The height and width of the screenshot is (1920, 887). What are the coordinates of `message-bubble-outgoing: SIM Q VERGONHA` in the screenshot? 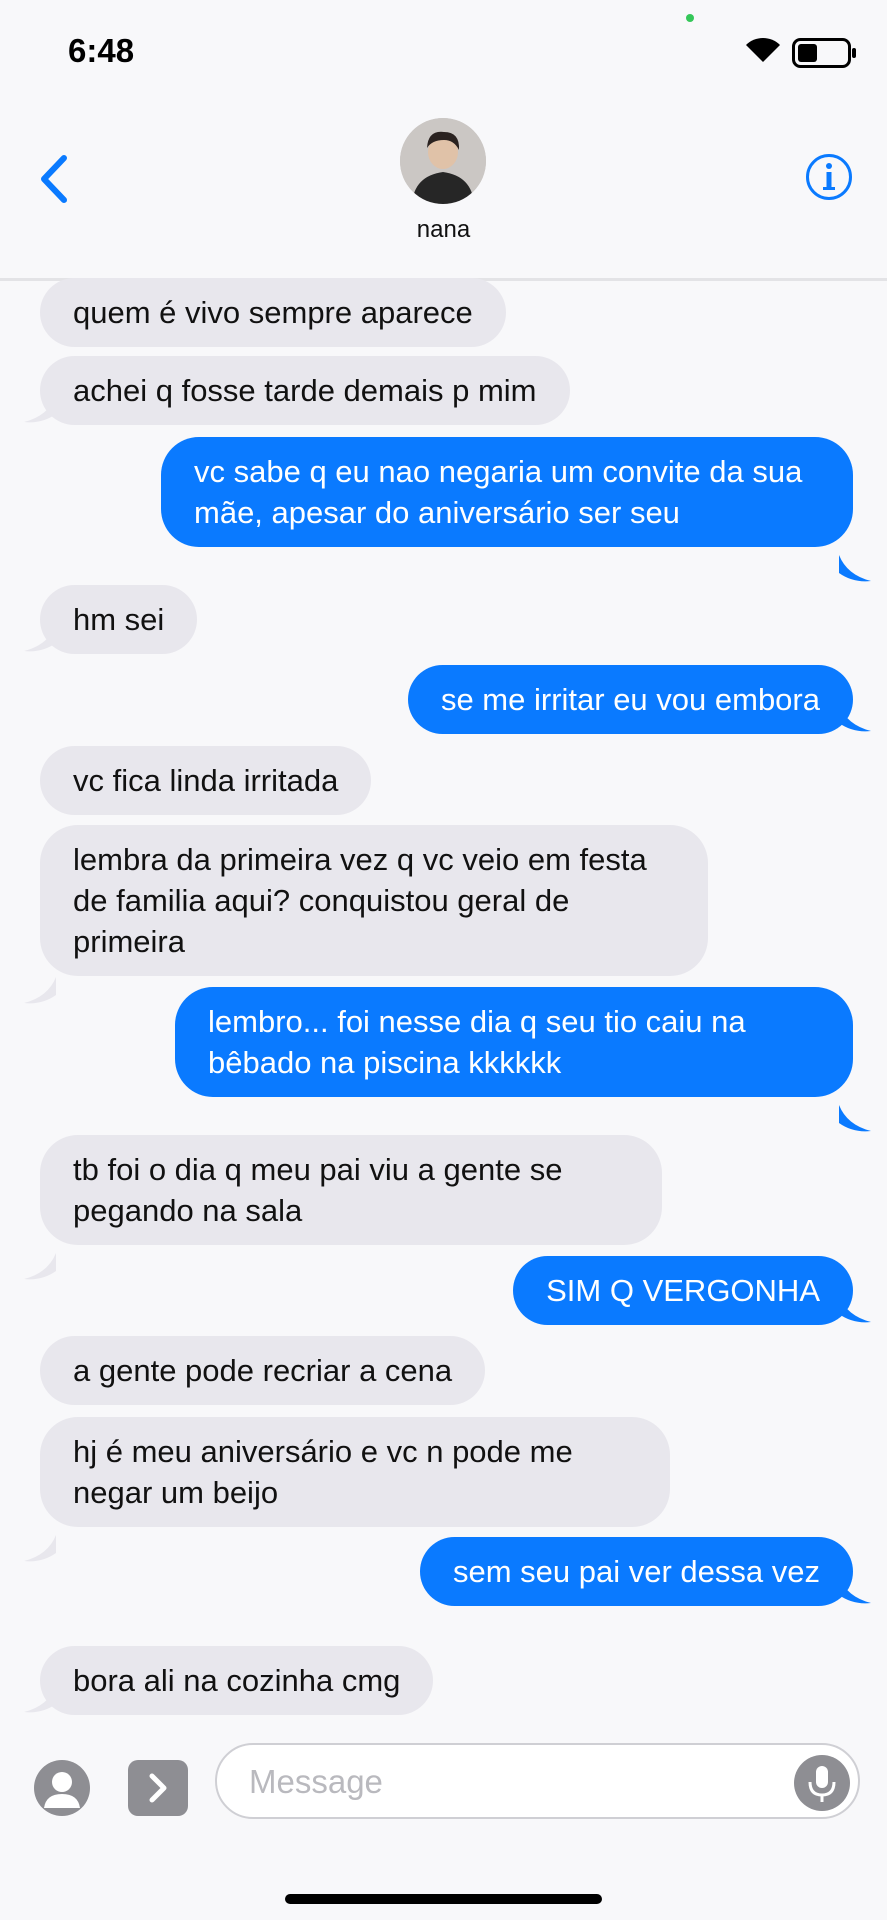 It's located at (683, 1290).